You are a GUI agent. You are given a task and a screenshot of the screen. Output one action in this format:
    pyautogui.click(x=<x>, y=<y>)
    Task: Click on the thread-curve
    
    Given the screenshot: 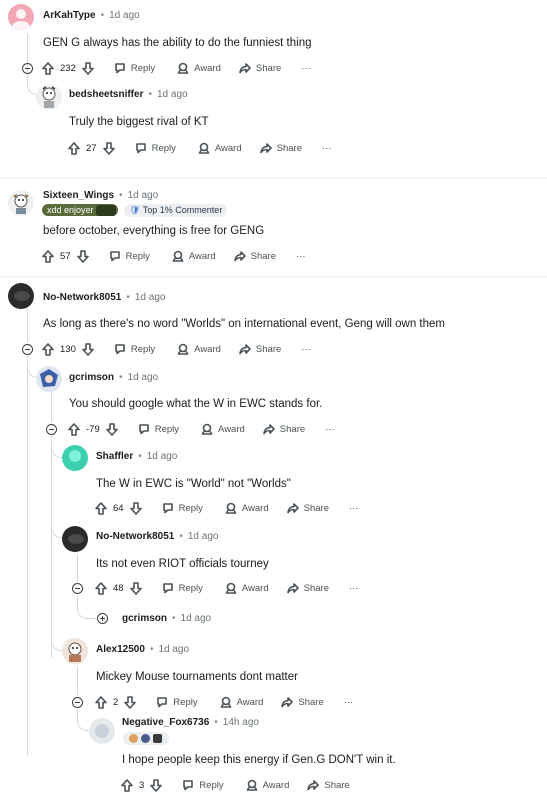 What is the action you would take?
    pyautogui.click(x=86, y=609)
    